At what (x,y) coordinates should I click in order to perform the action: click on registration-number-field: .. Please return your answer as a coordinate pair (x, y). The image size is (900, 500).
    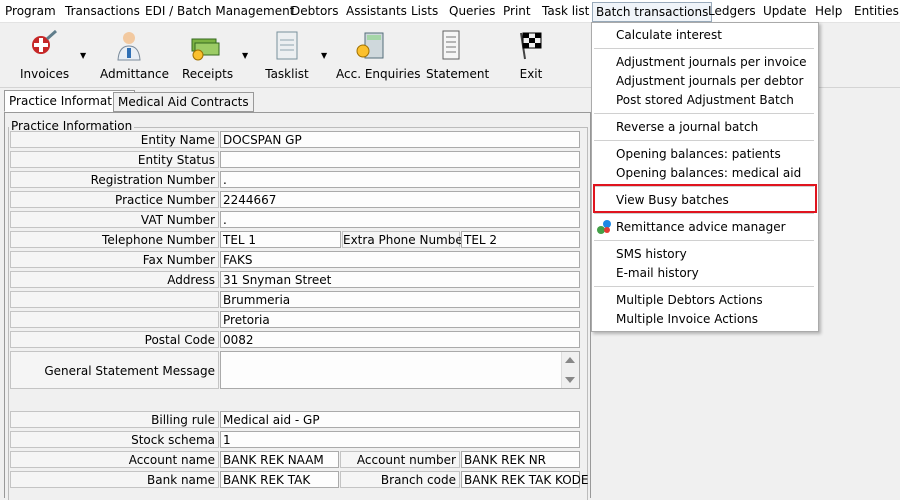
    Looking at the image, I should click on (400, 179).